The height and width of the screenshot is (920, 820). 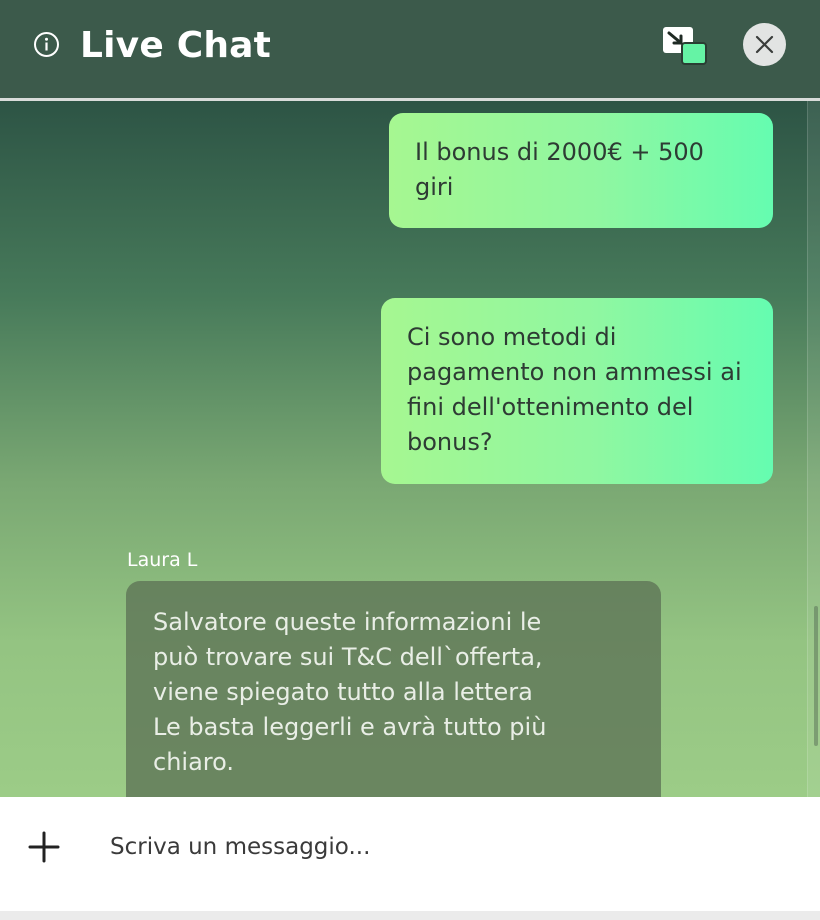 What do you see at coordinates (813, 449) in the screenshot?
I see `scrollbar` at bounding box center [813, 449].